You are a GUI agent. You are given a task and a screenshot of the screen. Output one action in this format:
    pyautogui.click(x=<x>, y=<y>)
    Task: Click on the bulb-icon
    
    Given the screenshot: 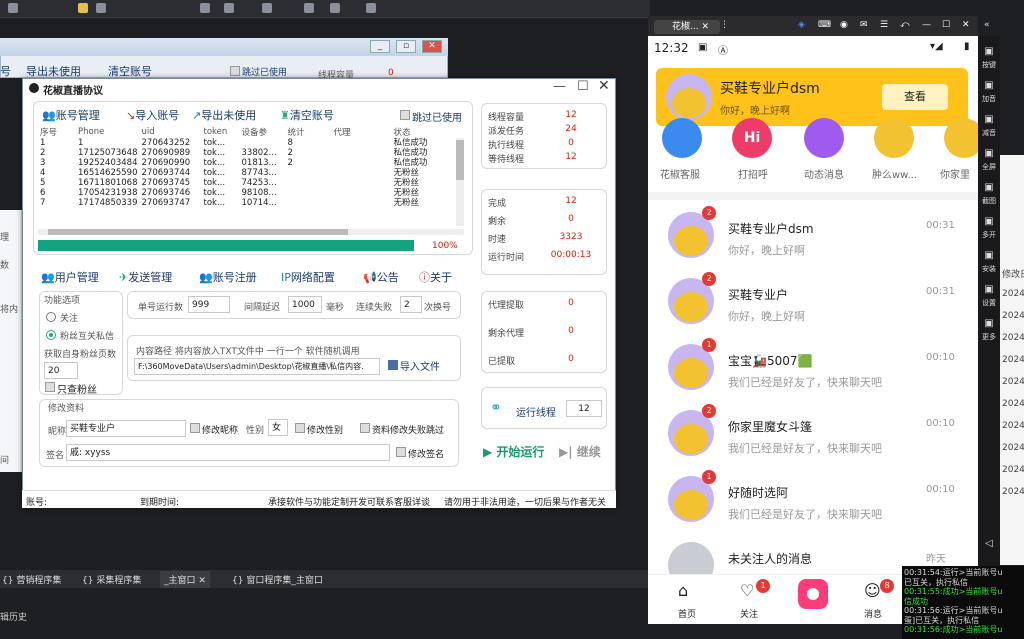 What is the action you would take?
    pyautogui.click(x=83, y=8)
    